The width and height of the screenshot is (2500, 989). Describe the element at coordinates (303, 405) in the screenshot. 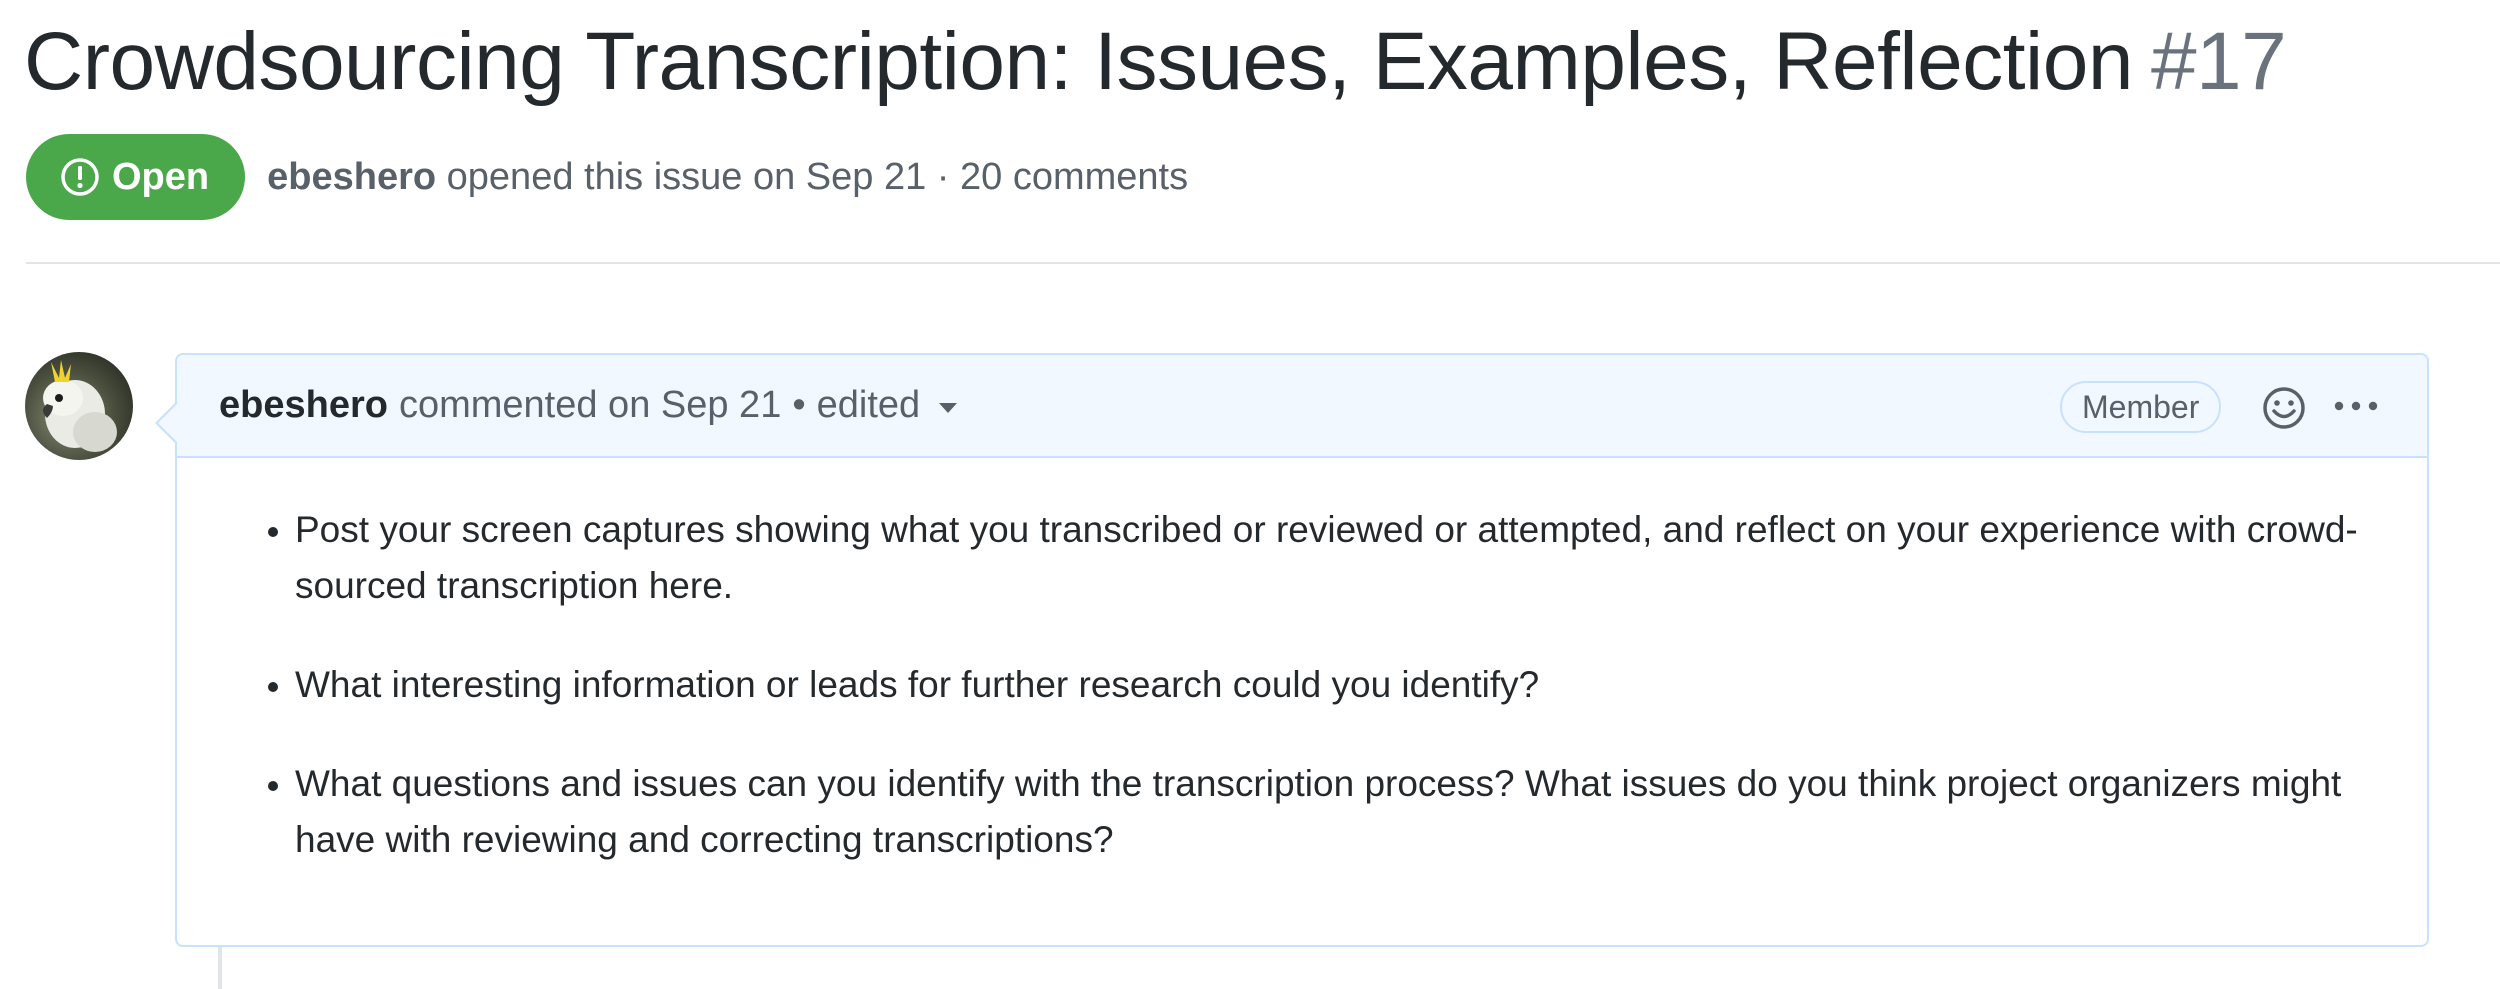

I see `comment-author-link: ebeshero` at that location.